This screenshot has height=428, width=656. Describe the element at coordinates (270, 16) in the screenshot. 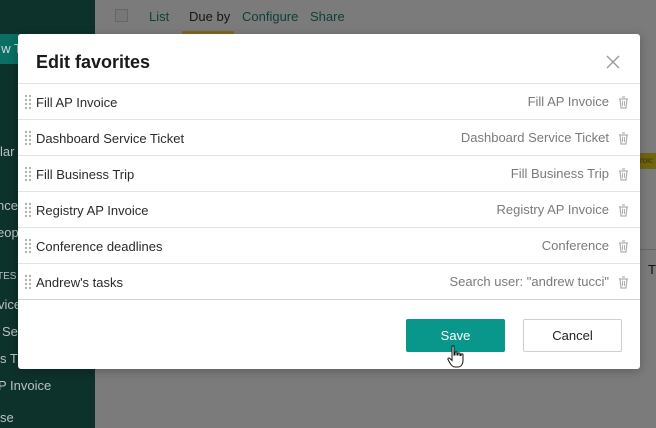

I see `tab-configure: Configure` at that location.